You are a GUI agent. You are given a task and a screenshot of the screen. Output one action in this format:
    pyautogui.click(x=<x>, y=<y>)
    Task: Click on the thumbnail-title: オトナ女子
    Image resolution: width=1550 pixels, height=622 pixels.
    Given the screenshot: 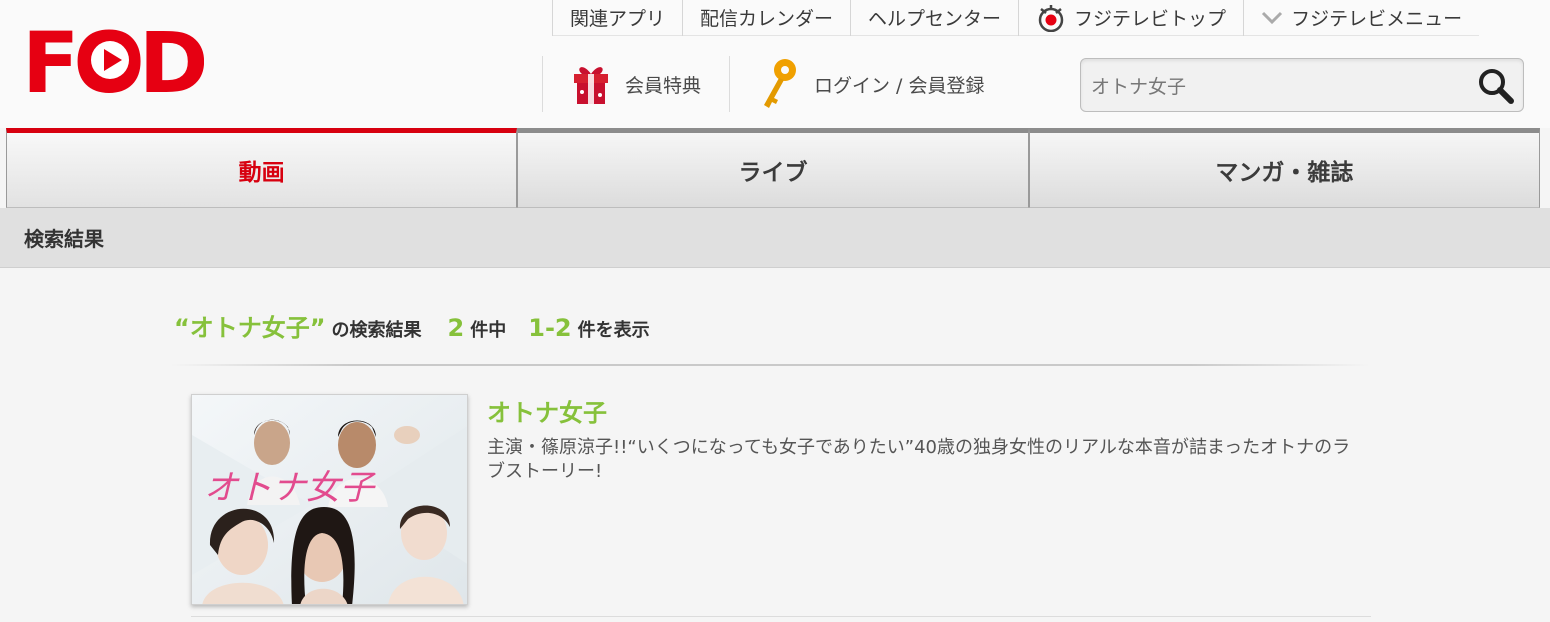 What is the action you would take?
    pyautogui.click(x=290, y=488)
    